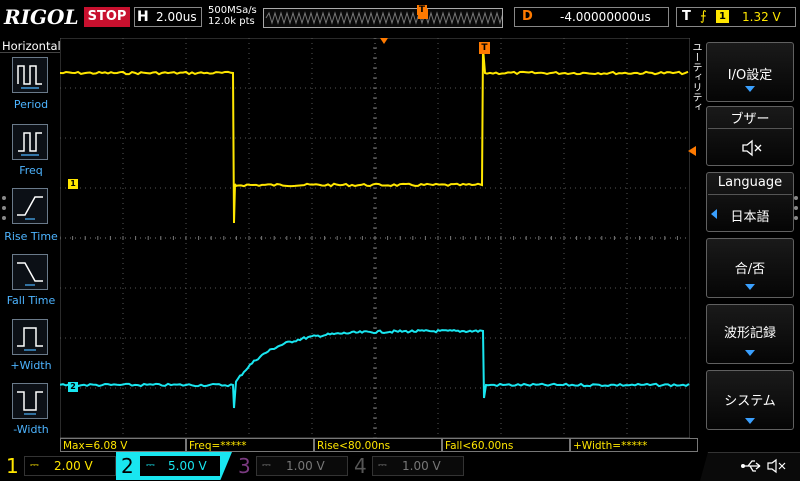 The height and width of the screenshot is (481, 800). Describe the element at coordinates (127, 466) in the screenshot. I see `ch2-number: 2` at that location.